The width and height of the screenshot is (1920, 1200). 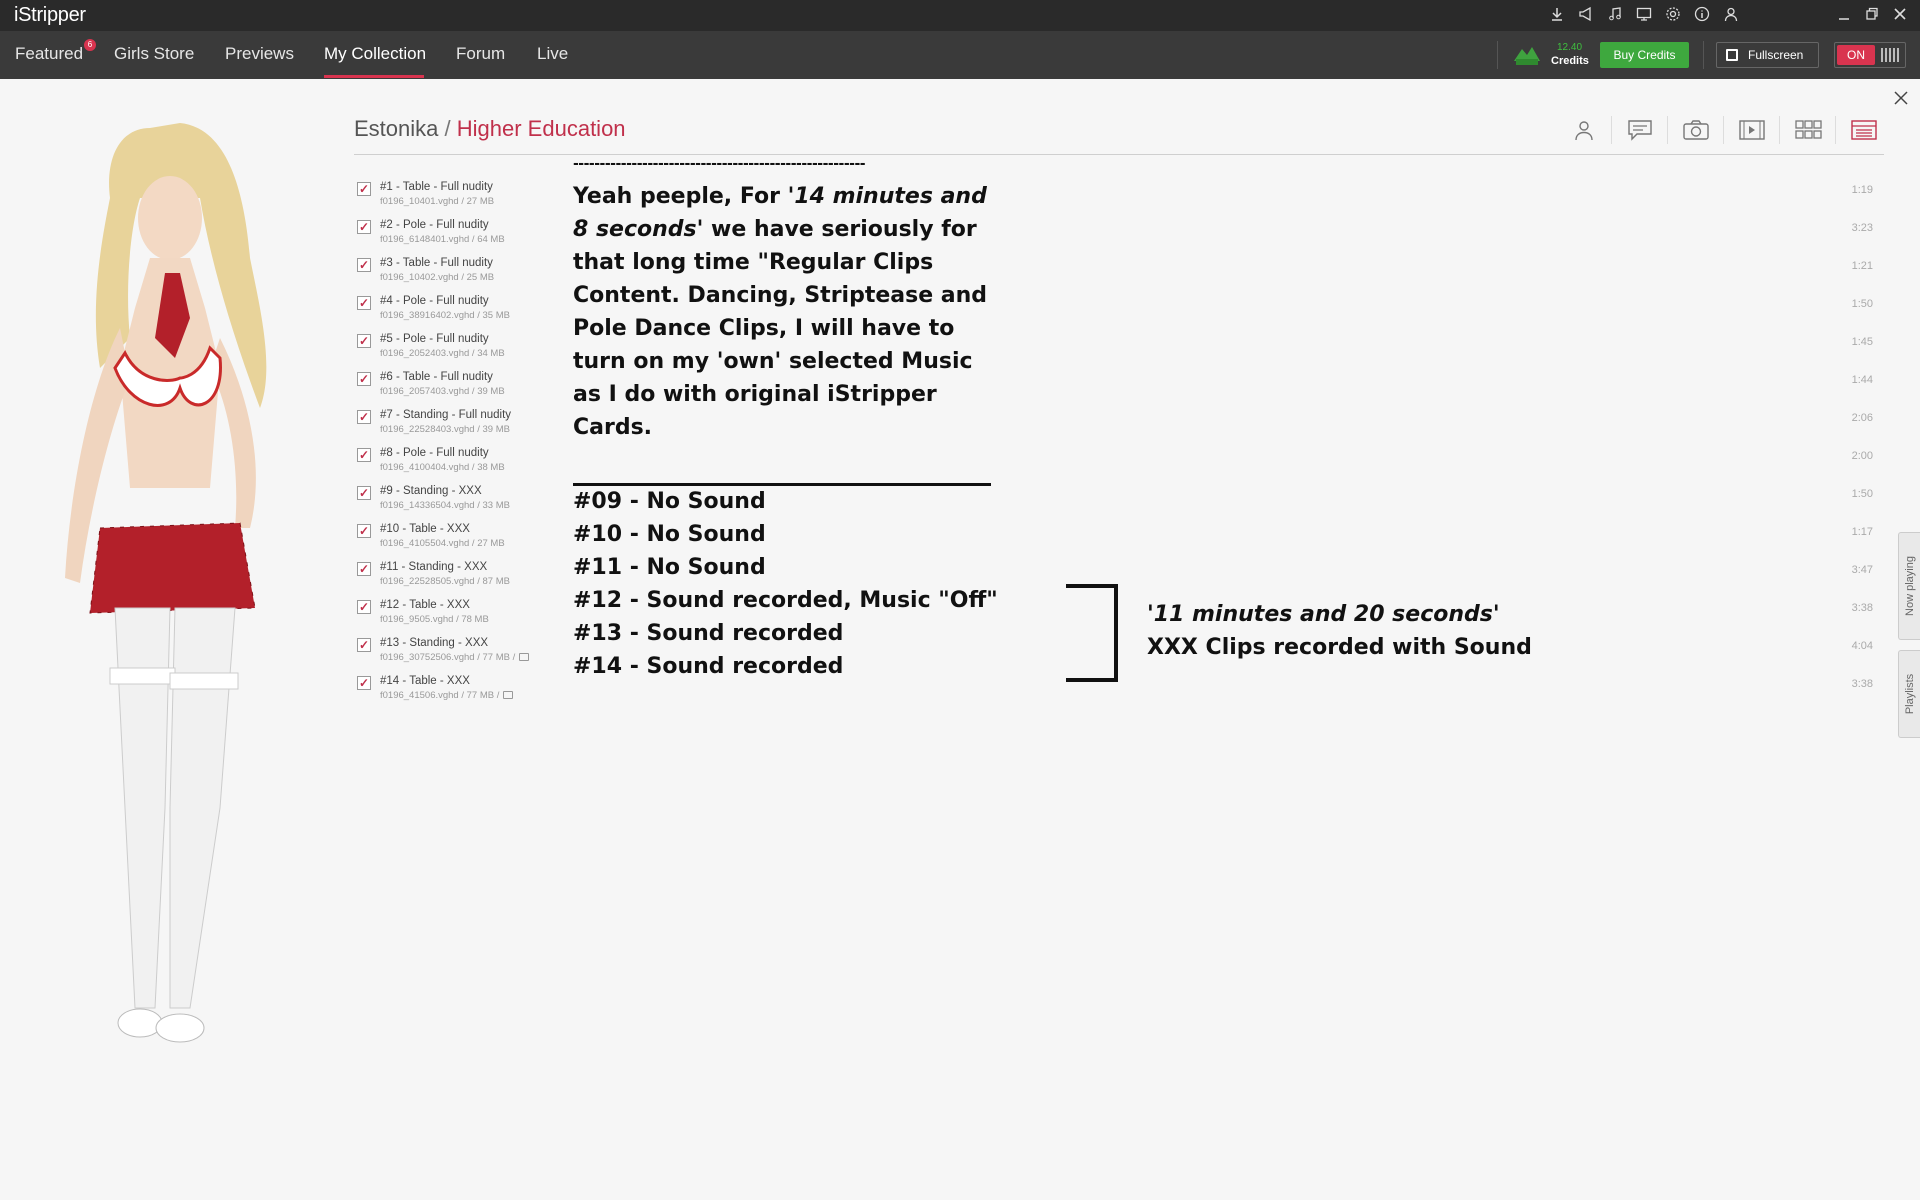 I want to click on clip-file-text: f0196_4100404.vghd / 38 MB, so click(x=442, y=467).